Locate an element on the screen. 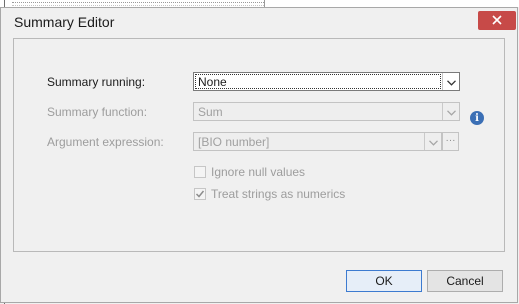 This screenshot has height=304, width=519. summary-running-dropdown: None is located at coordinates (326, 81).